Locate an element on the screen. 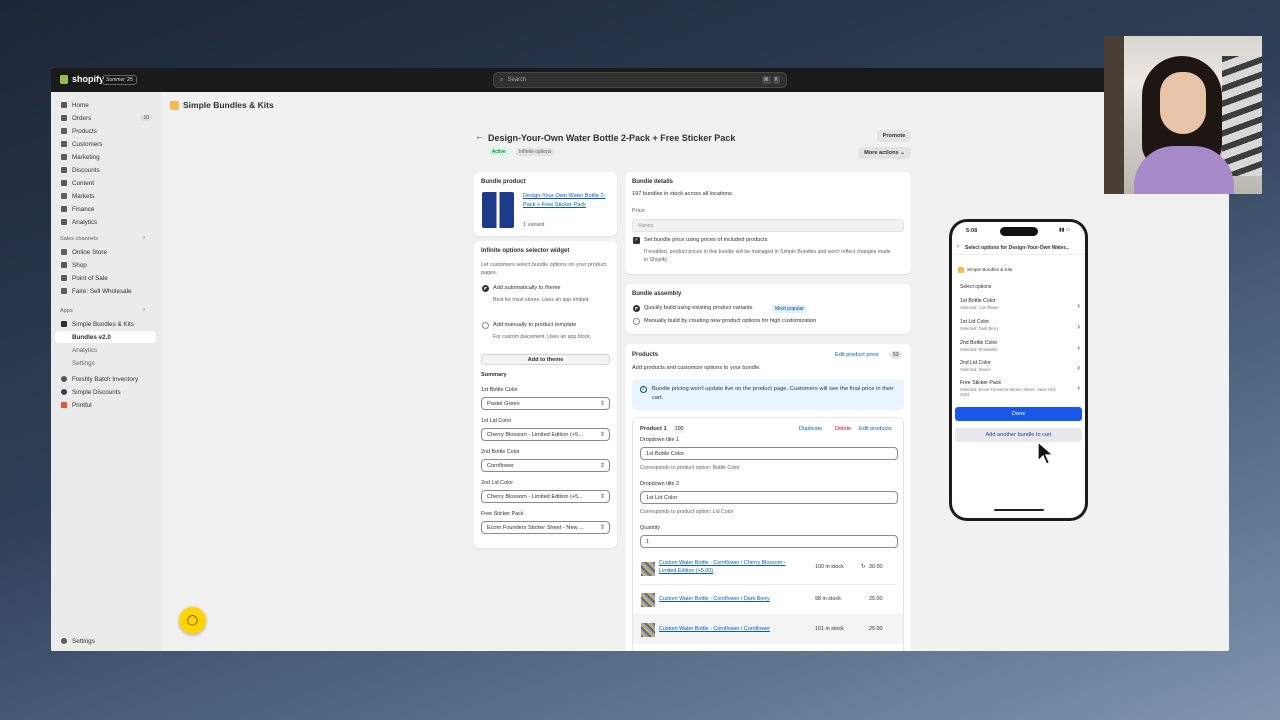 The height and width of the screenshot is (720, 1280). manual-template-radio is located at coordinates (485, 325).